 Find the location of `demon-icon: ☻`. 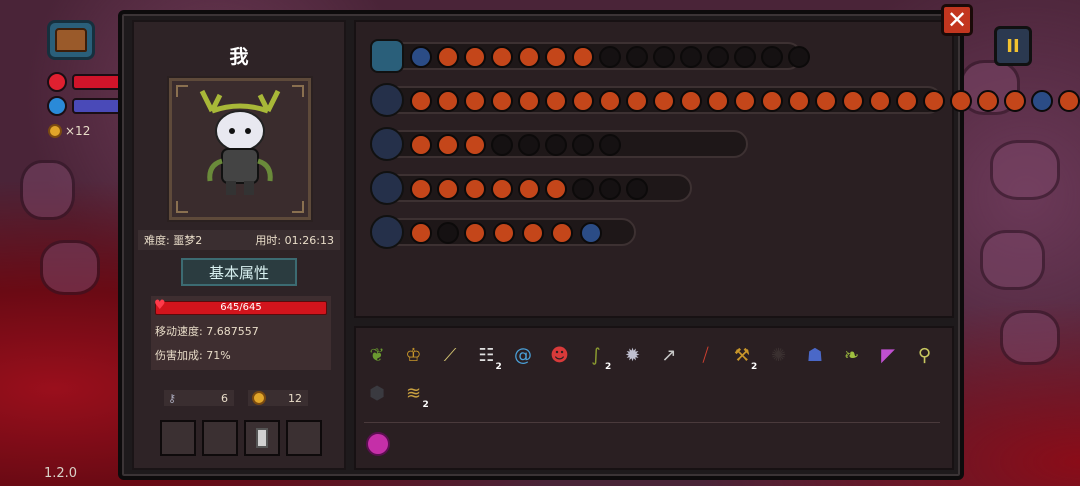

demon-icon: ☻ is located at coordinates (560, 355).